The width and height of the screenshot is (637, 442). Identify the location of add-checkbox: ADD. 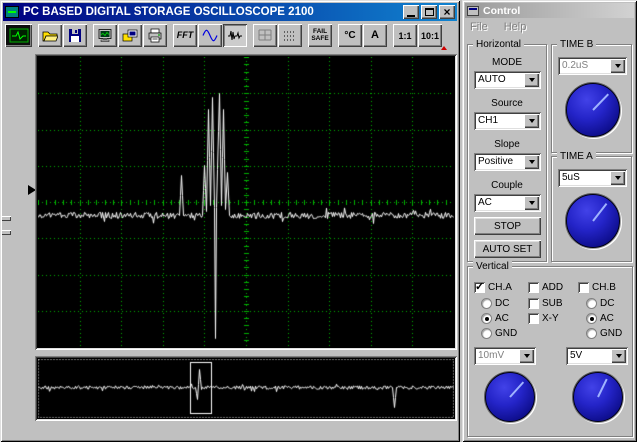
(545, 287).